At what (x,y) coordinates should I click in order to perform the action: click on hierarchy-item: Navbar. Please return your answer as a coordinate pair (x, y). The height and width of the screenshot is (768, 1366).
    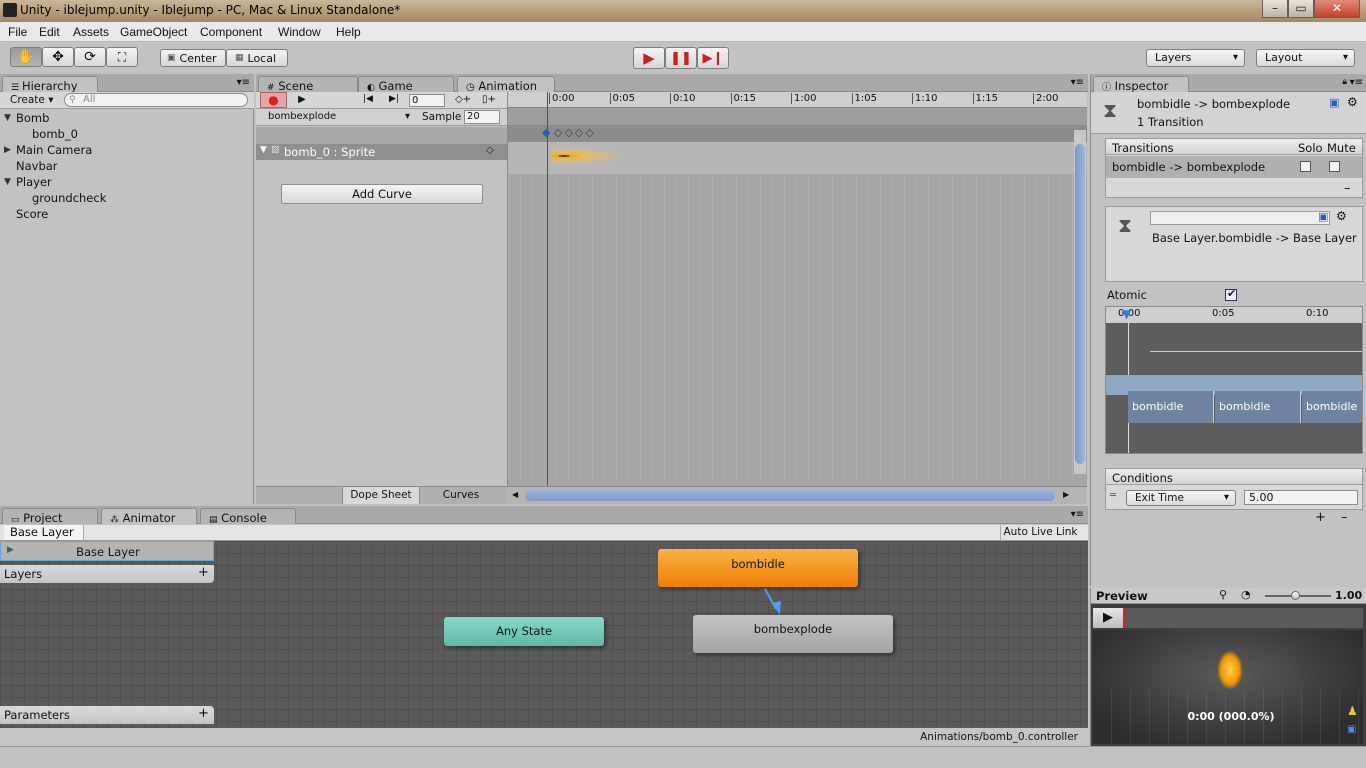
    Looking at the image, I should click on (127, 166).